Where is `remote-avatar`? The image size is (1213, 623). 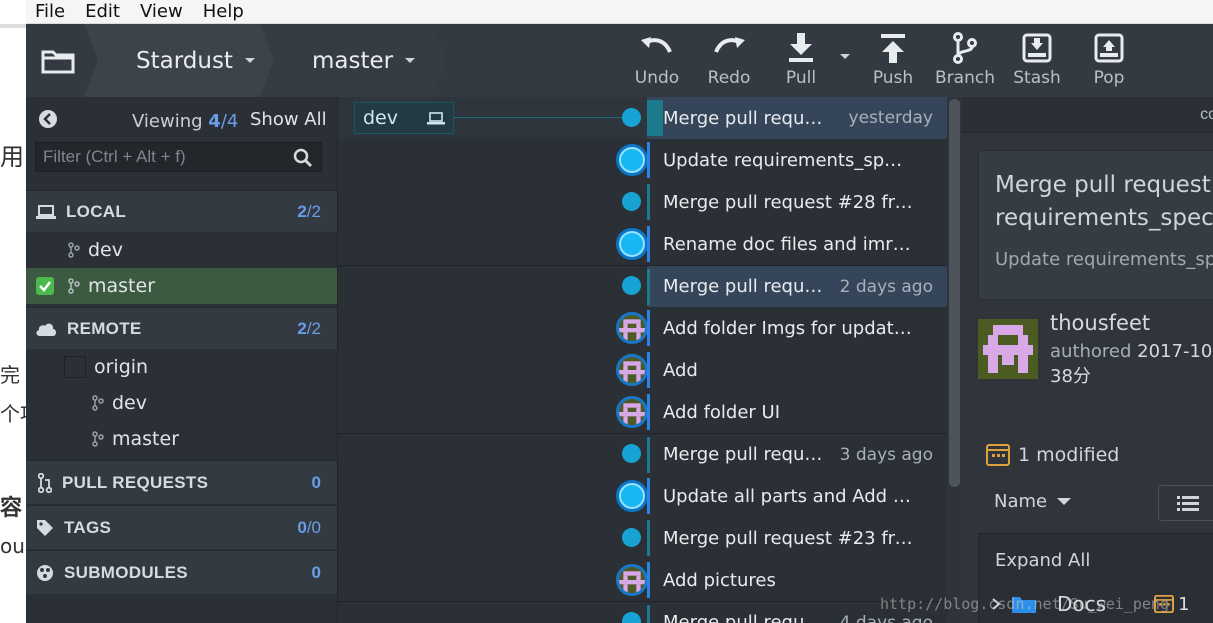 remote-avatar is located at coordinates (75, 367).